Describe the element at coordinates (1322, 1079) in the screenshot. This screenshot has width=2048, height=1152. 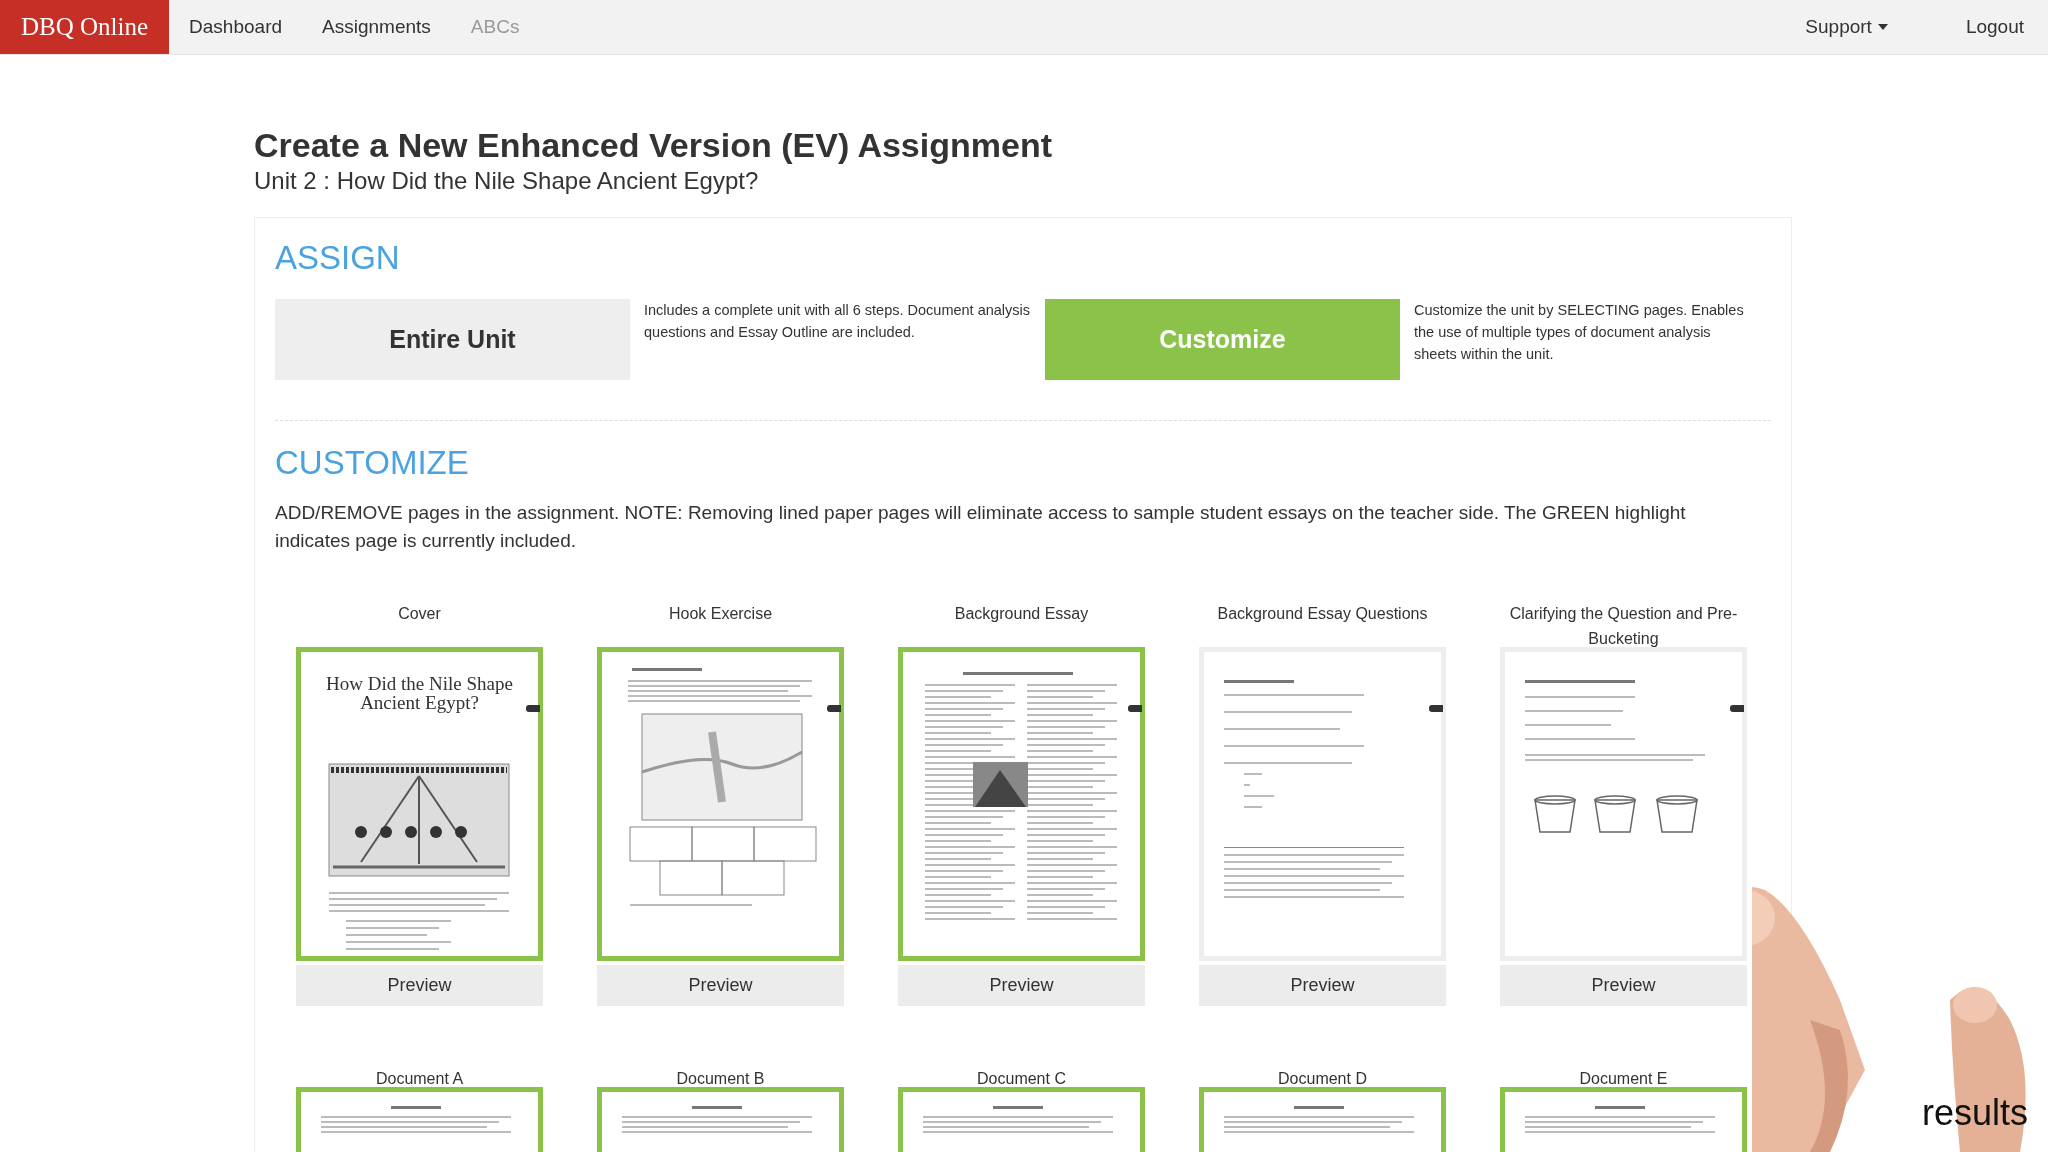
I see `page-label: Document D` at that location.